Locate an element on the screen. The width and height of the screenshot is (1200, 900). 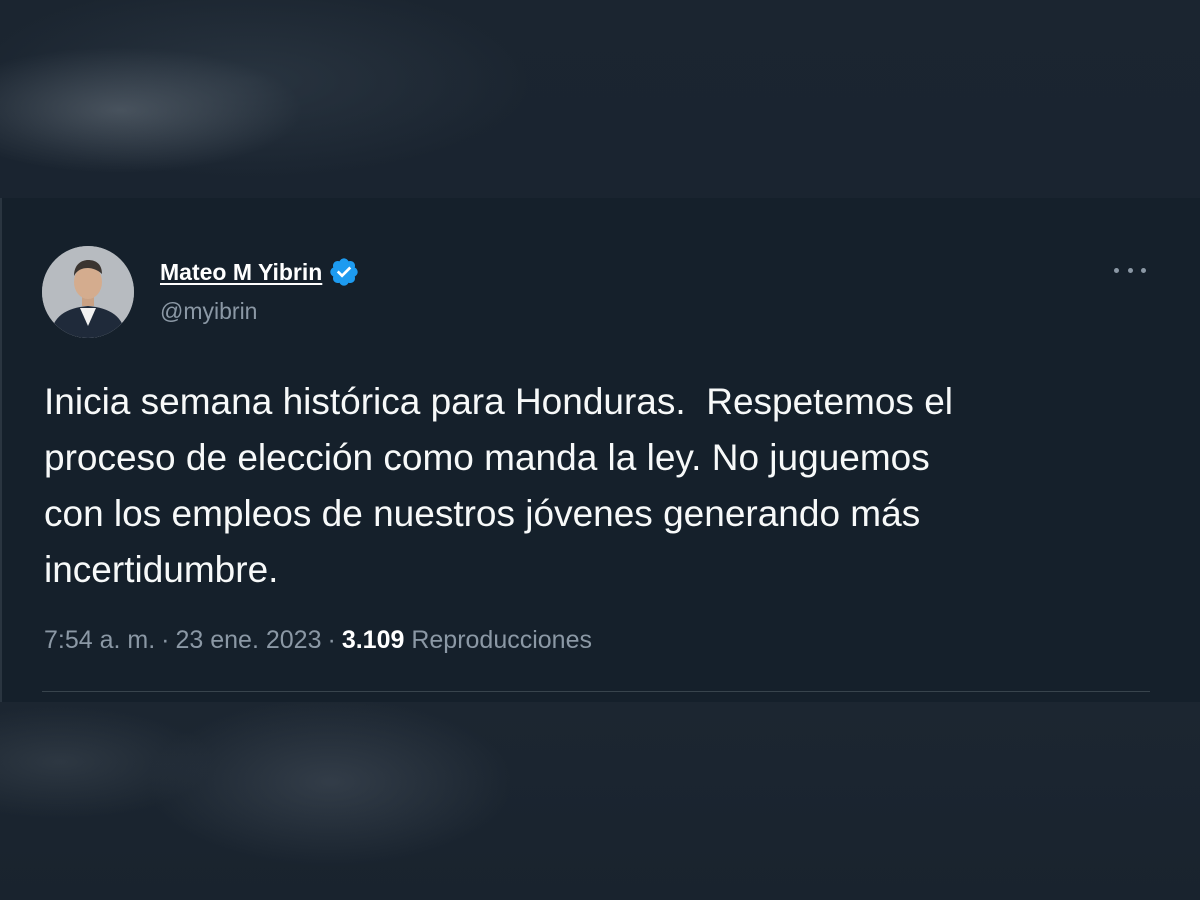
divider is located at coordinates (596, 691).